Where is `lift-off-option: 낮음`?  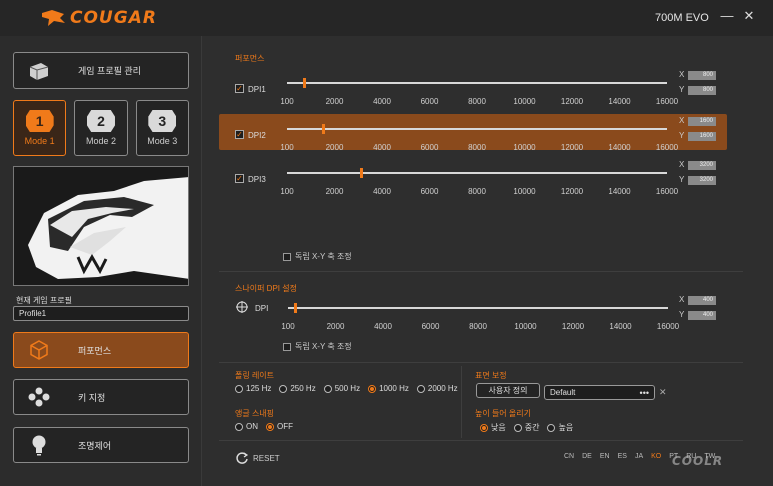
lift-off-option: 낮음 is located at coordinates (493, 427).